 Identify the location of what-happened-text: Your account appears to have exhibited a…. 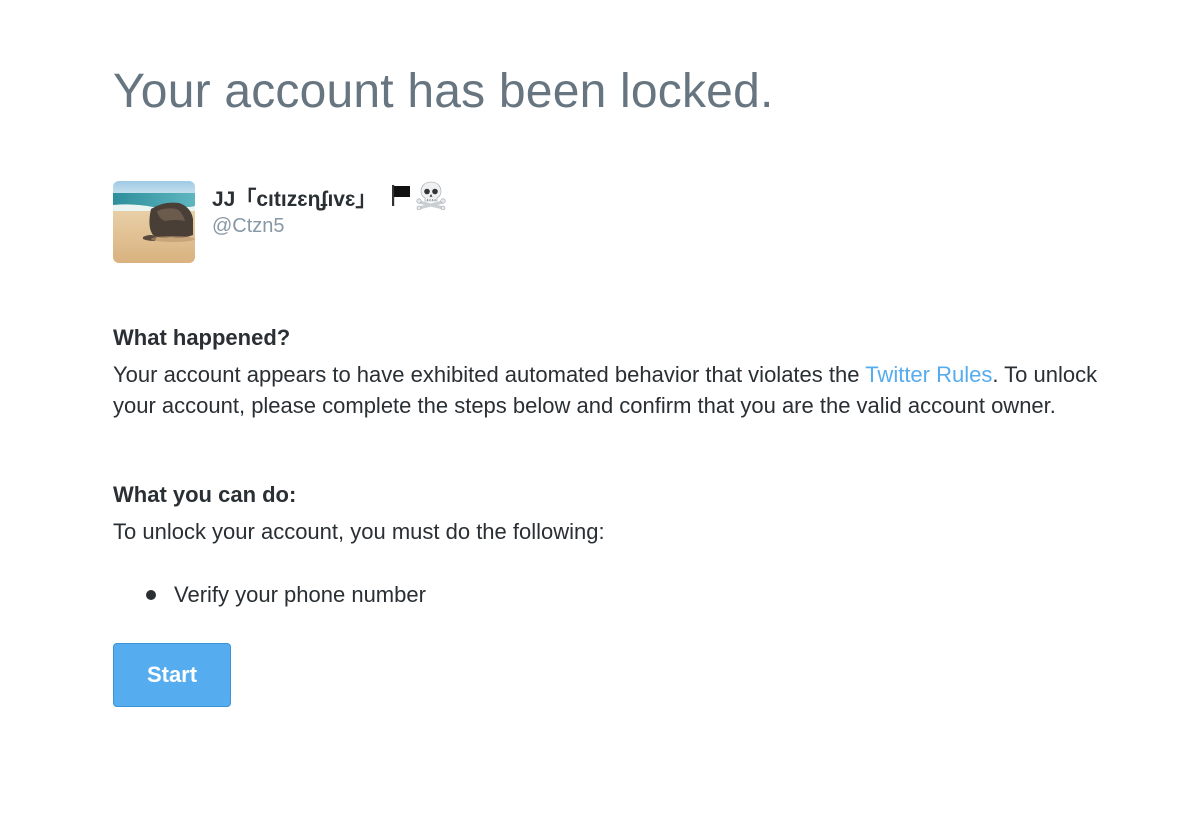
(613, 390).